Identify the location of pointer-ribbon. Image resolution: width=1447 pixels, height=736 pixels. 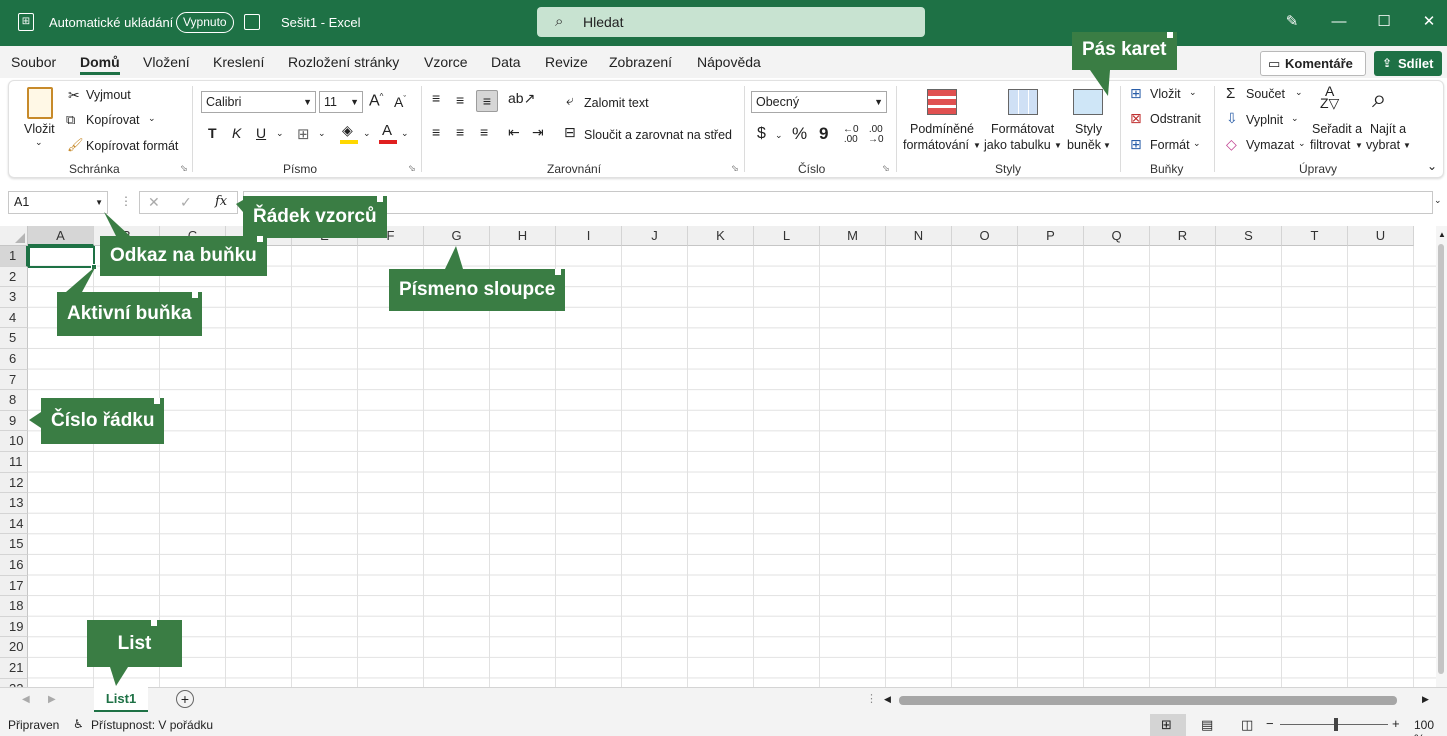
(1100, 83).